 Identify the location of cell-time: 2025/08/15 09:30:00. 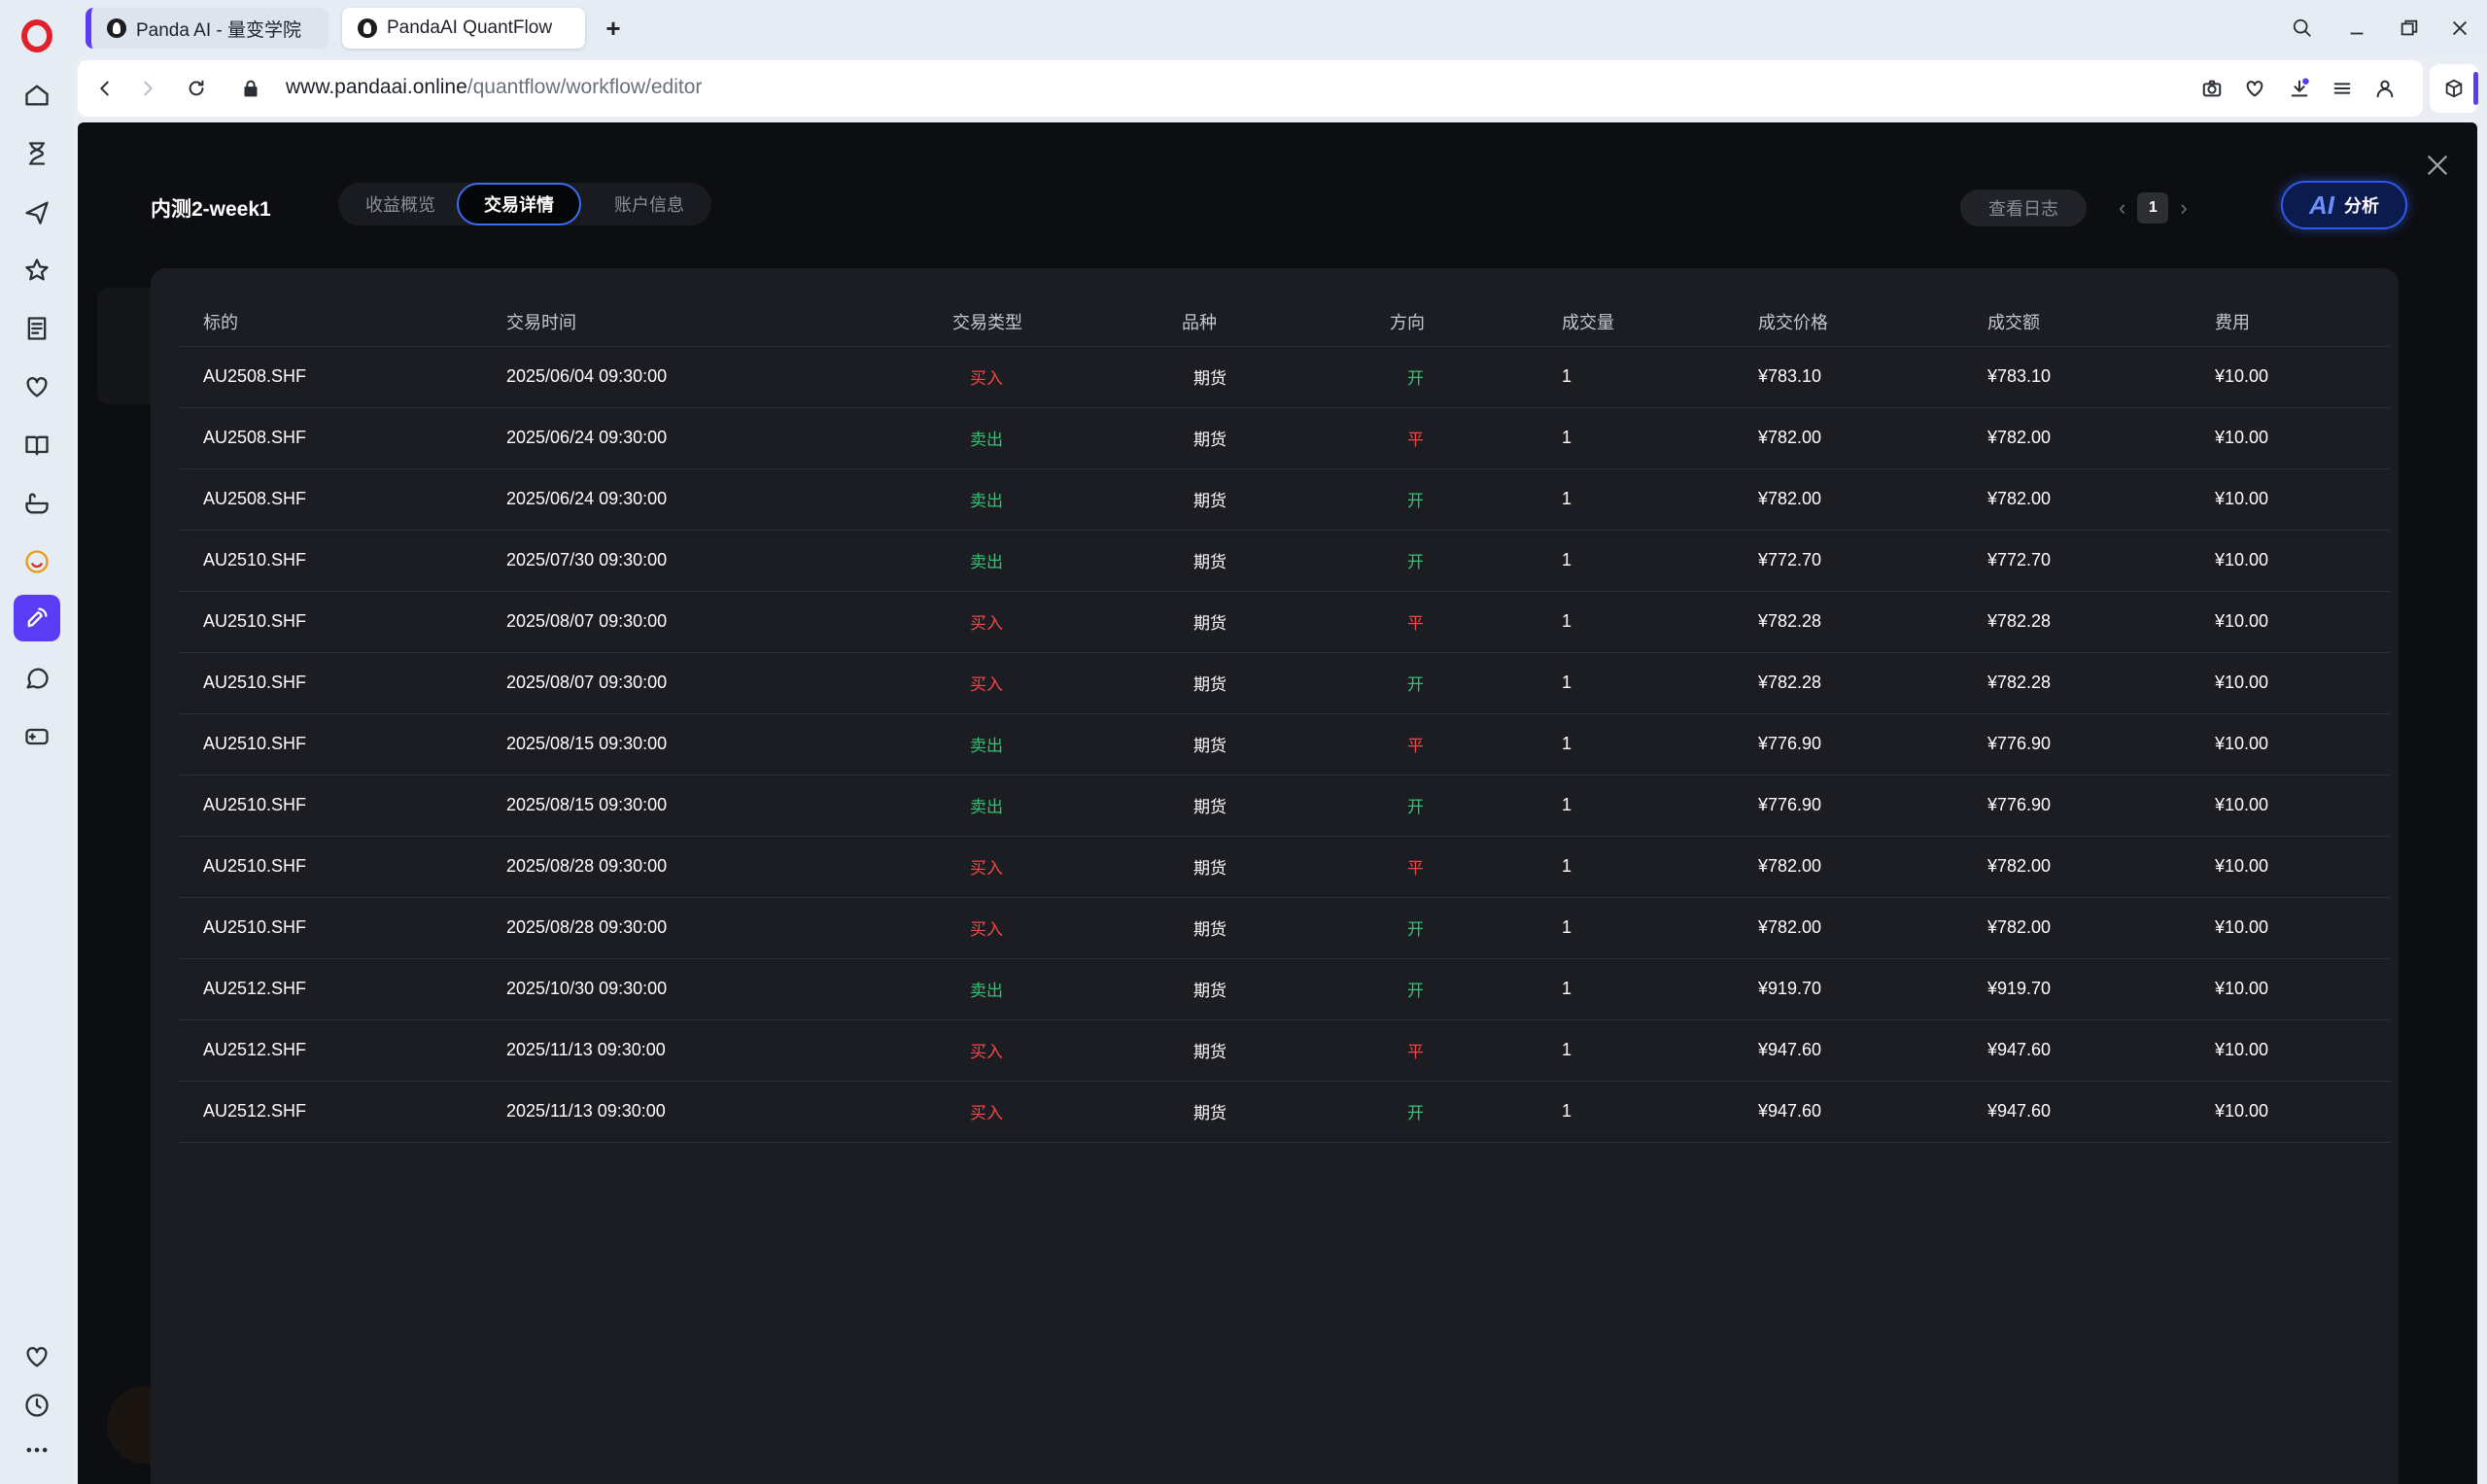
(706, 744).